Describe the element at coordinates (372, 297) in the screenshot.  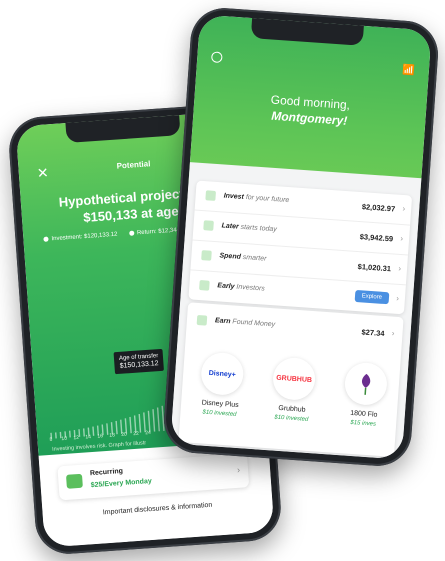
I see `explore-button: Explore` at that location.